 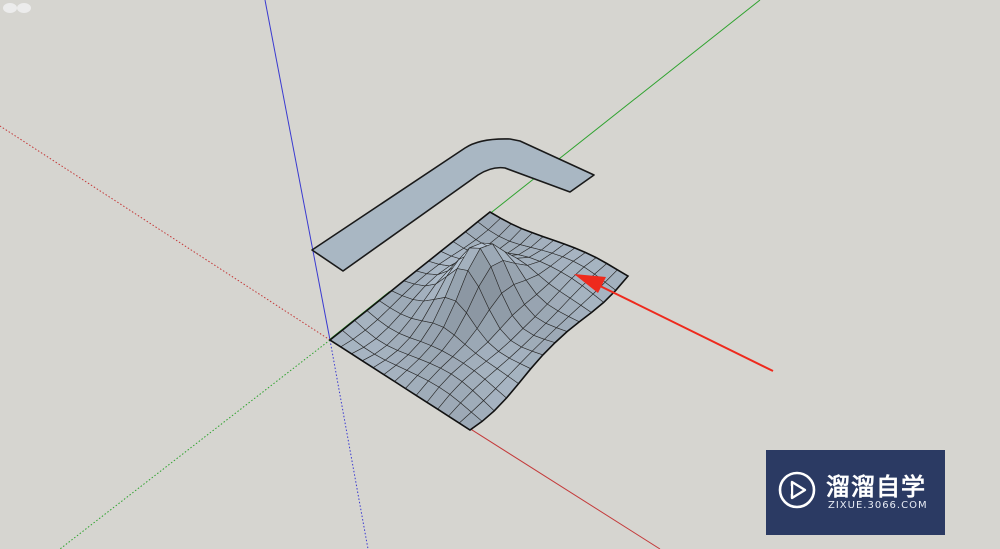 What do you see at coordinates (685, 328) in the screenshot?
I see `arrow-shaft` at bounding box center [685, 328].